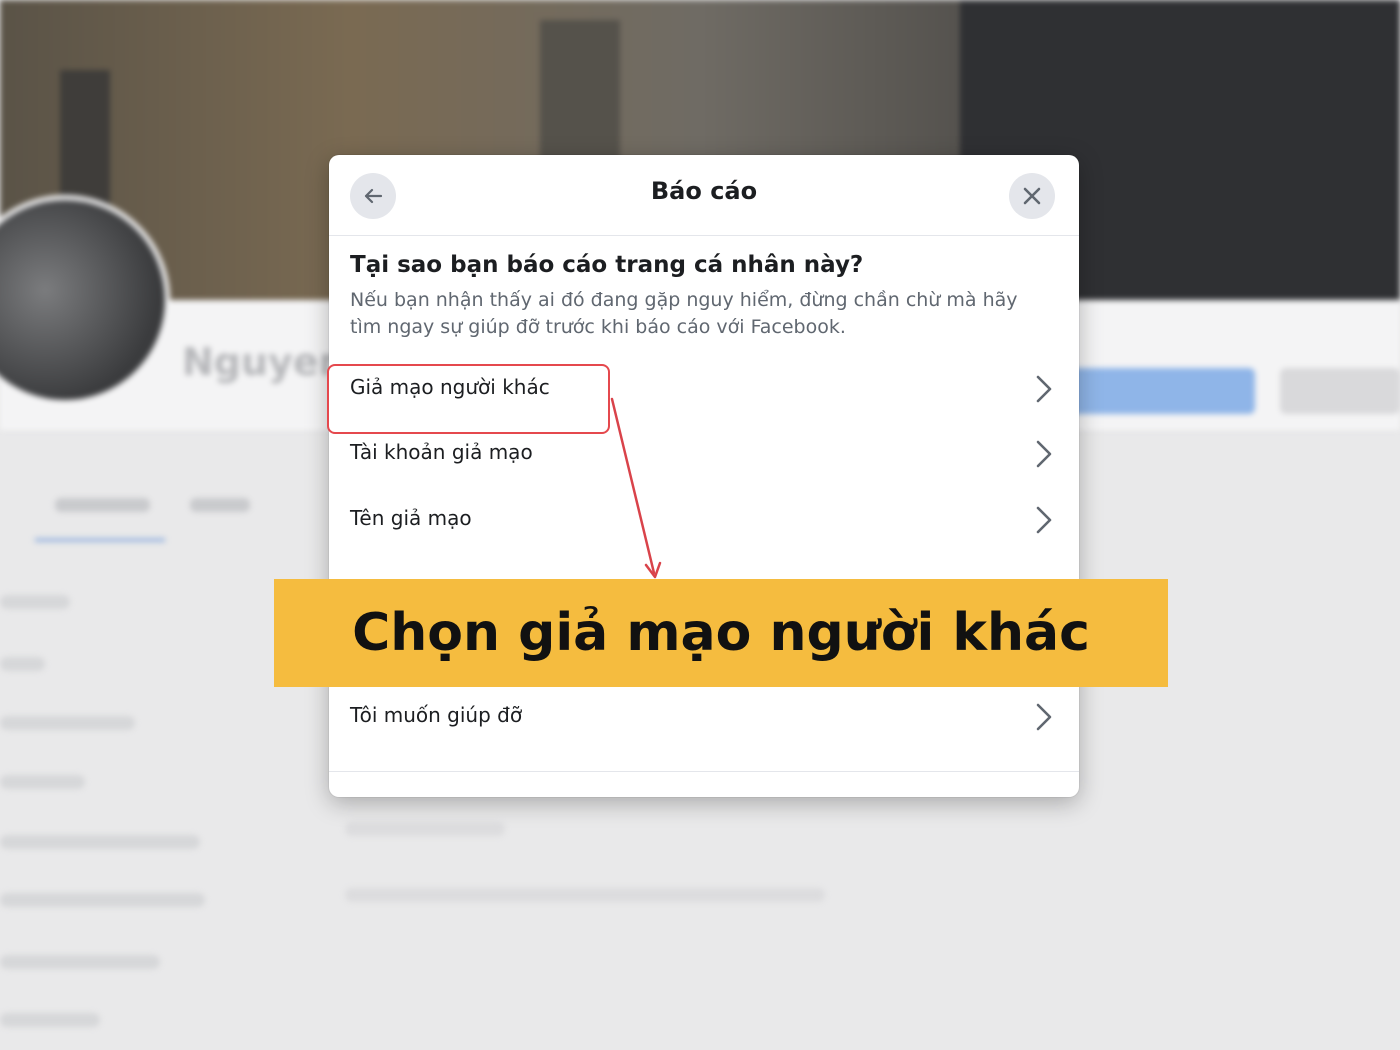  What do you see at coordinates (468, 399) in the screenshot?
I see `highlight-box` at bounding box center [468, 399].